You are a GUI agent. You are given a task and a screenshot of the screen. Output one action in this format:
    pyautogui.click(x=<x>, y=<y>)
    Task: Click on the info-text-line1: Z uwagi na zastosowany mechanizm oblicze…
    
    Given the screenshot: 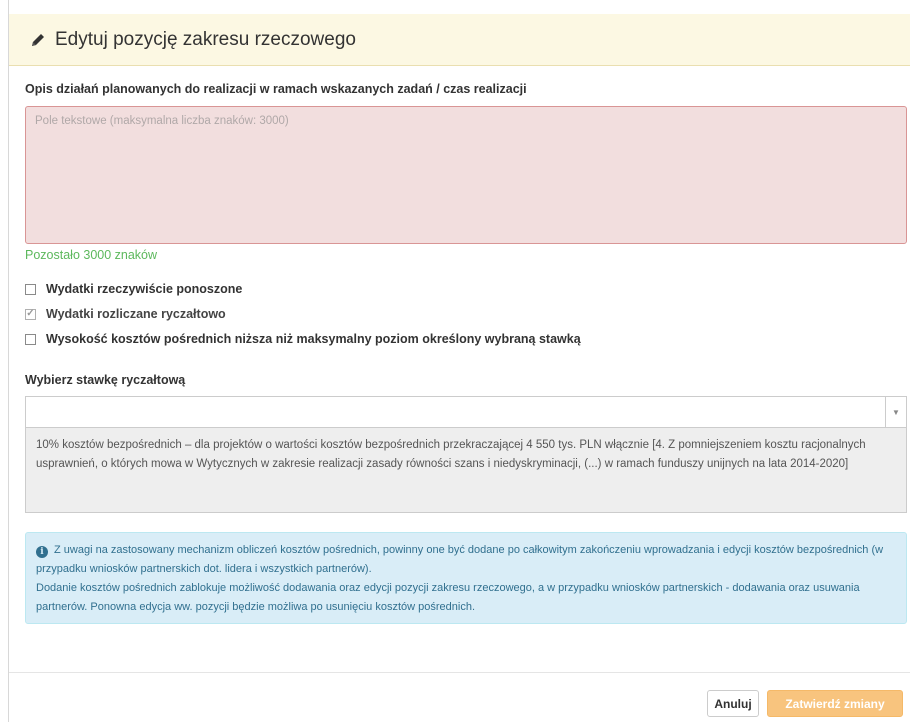 What is the action you would take?
    pyautogui.click(x=460, y=559)
    